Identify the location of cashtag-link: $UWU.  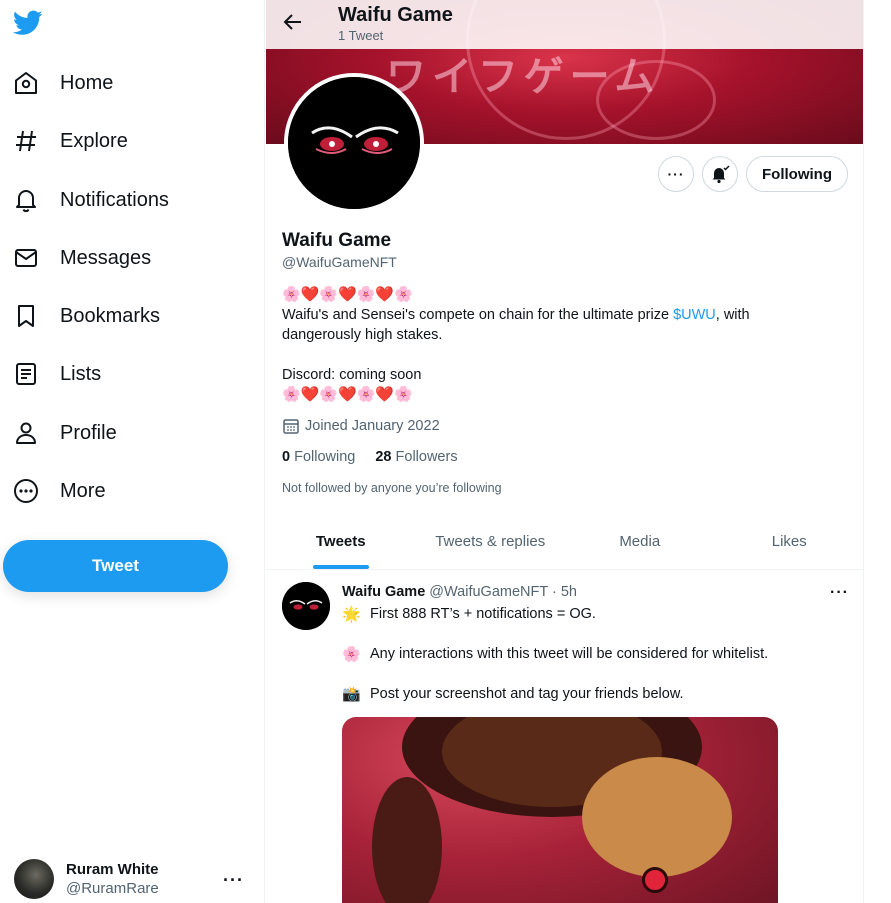
(694, 315).